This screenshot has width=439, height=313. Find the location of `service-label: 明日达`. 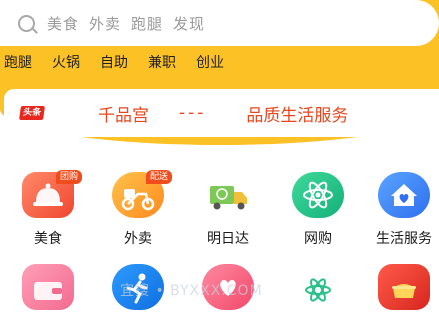

service-label: 明日达 is located at coordinates (228, 239).